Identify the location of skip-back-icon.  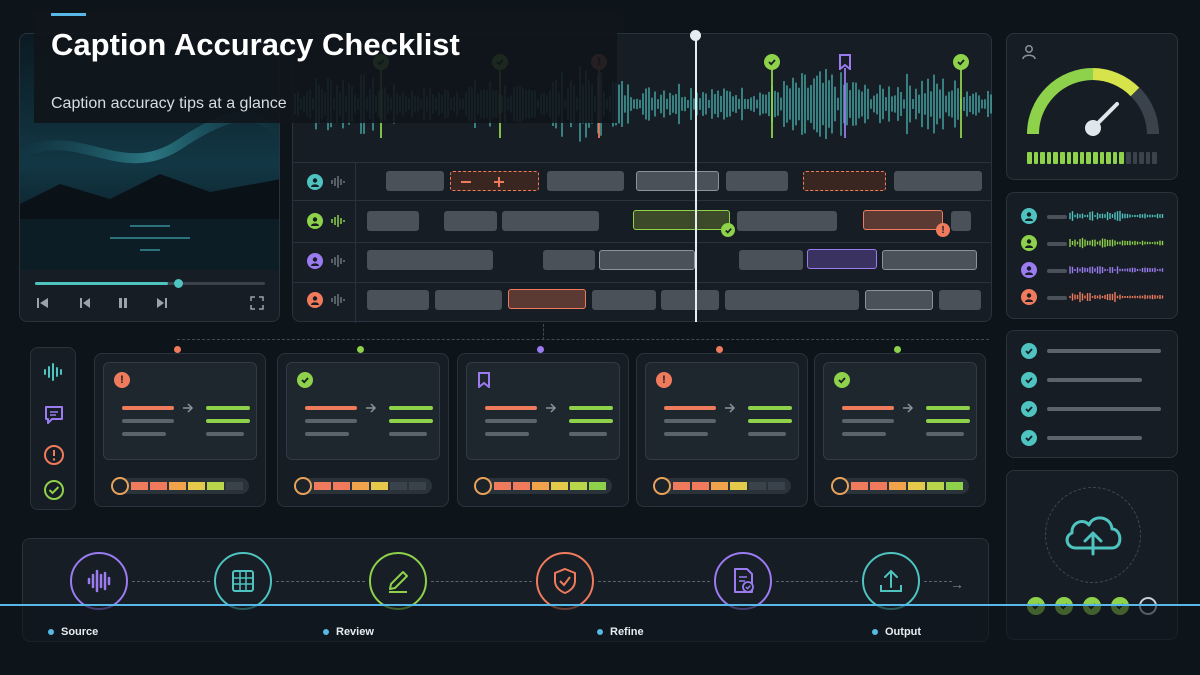
(43, 303).